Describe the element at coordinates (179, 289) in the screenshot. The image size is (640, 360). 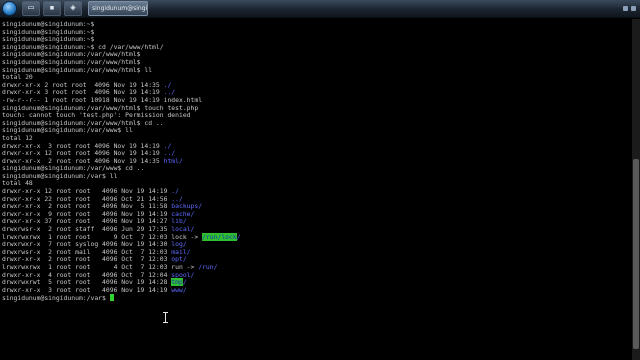
I see `directory-name: www/` at that location.